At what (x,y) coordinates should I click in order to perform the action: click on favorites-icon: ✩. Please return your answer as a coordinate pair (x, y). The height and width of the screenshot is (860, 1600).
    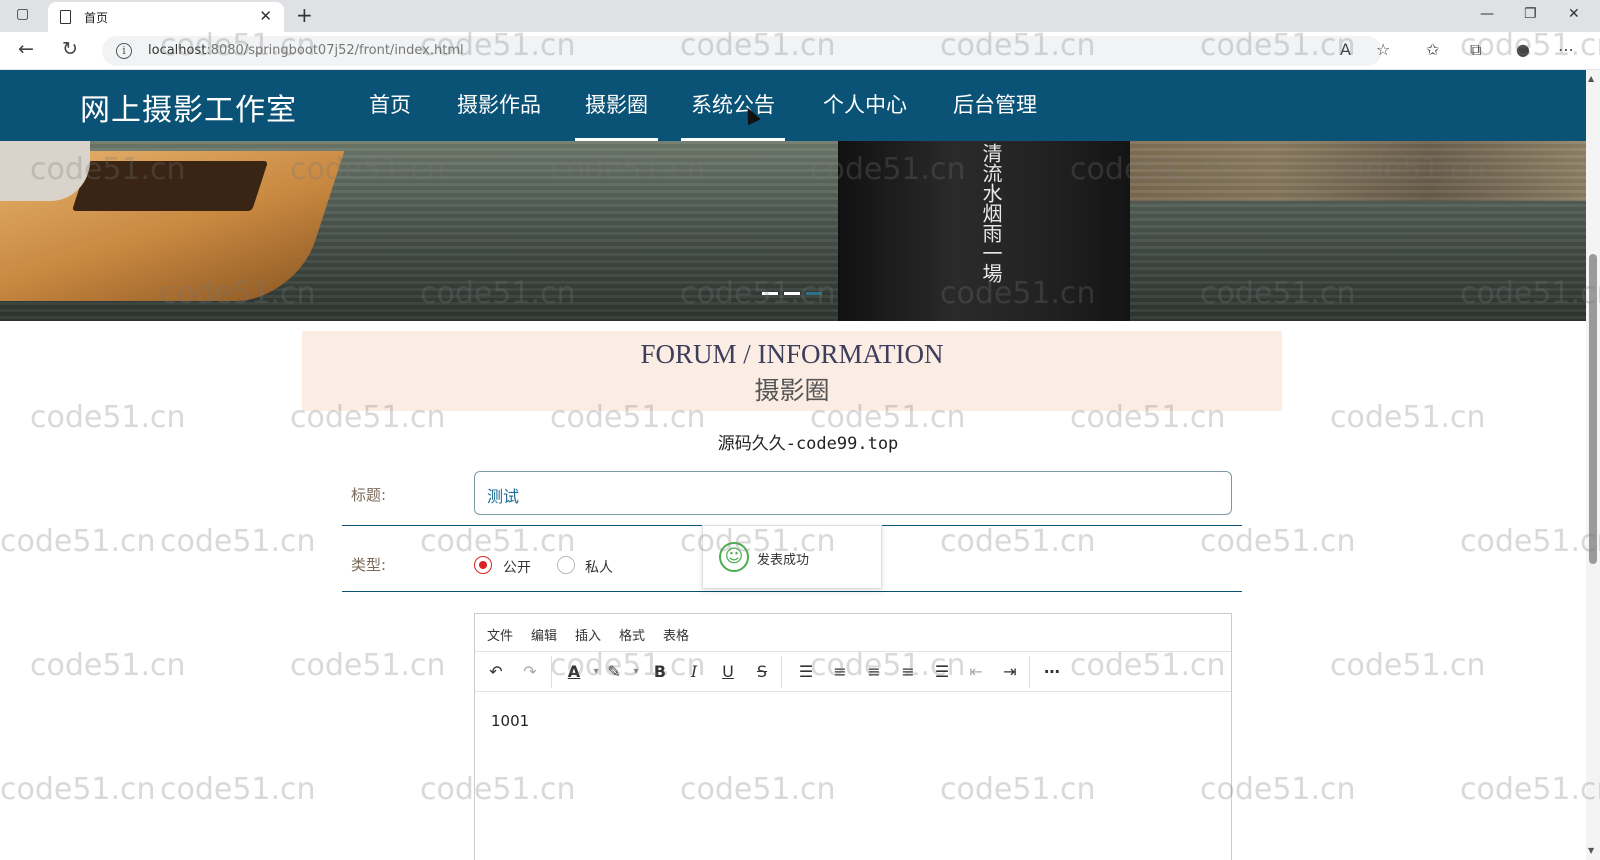
    Looking at the image, I should click on (1432, 49).